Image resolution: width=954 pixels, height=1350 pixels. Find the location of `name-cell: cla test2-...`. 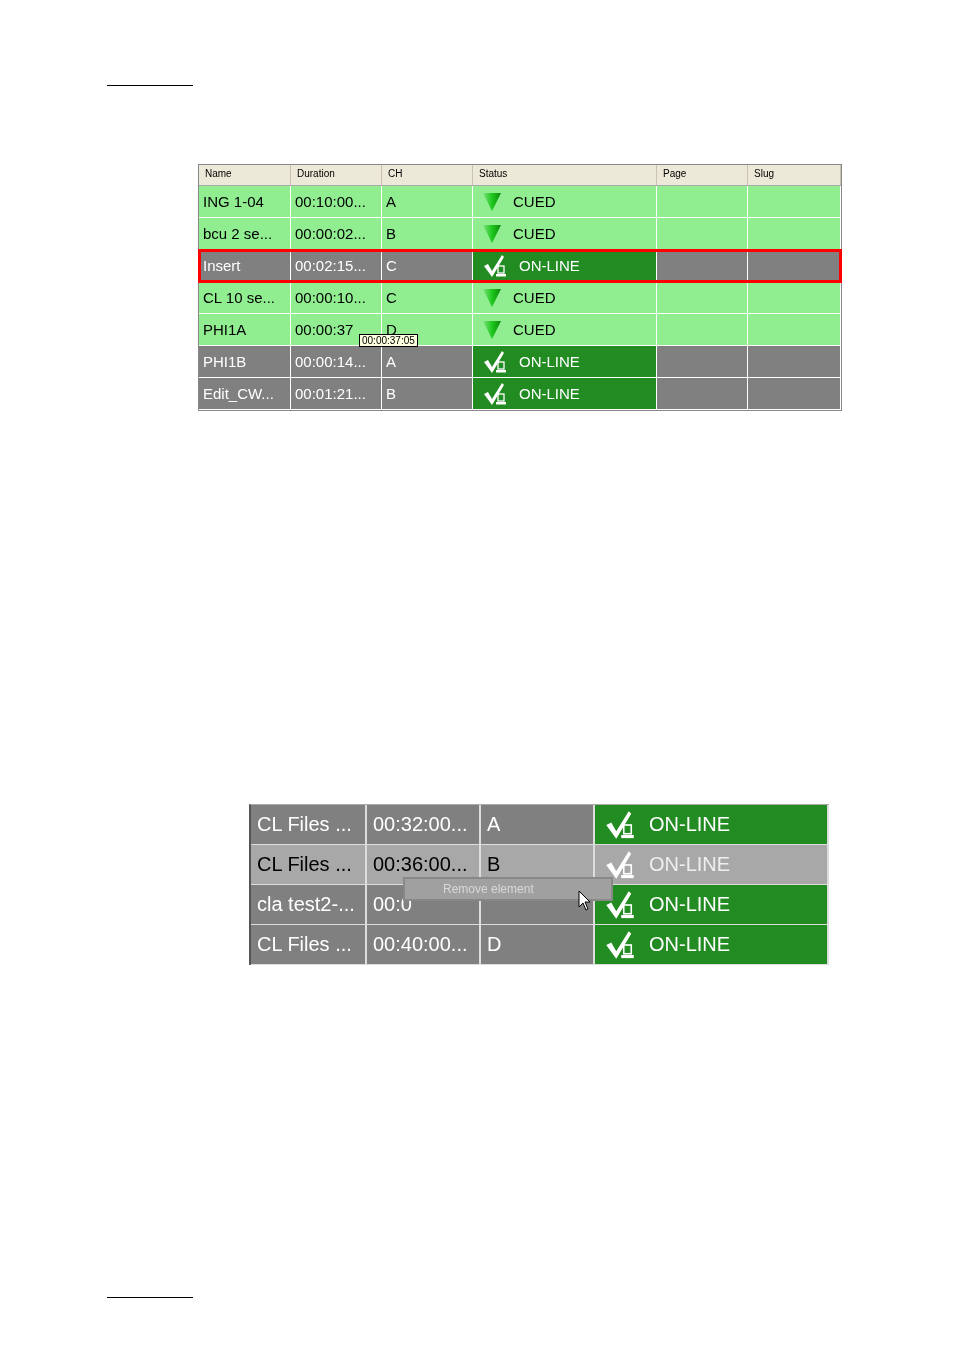

name-cell: cla test2-... is located at coordinates (309, 904).